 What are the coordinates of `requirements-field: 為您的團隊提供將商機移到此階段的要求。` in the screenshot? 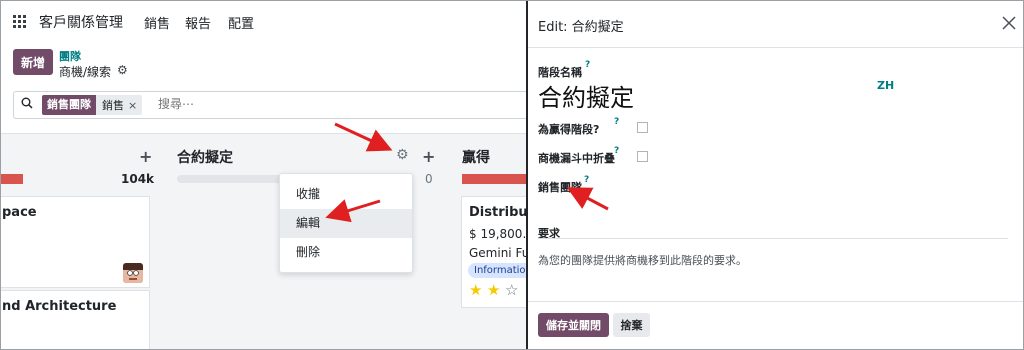 It's located at (642, 260).